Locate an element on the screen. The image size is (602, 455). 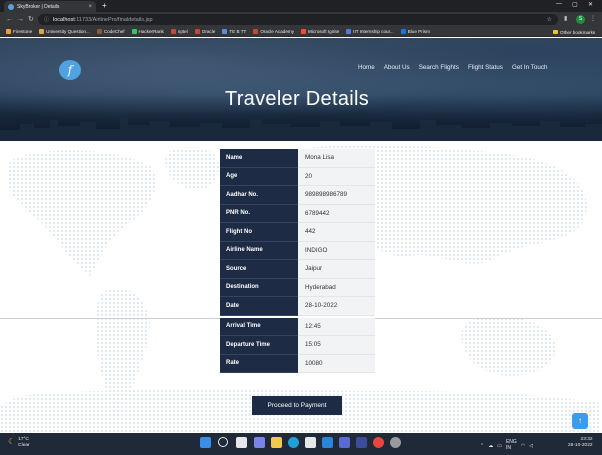
bookmark-item: Oracle Academy is located at coordinates (273, 31).